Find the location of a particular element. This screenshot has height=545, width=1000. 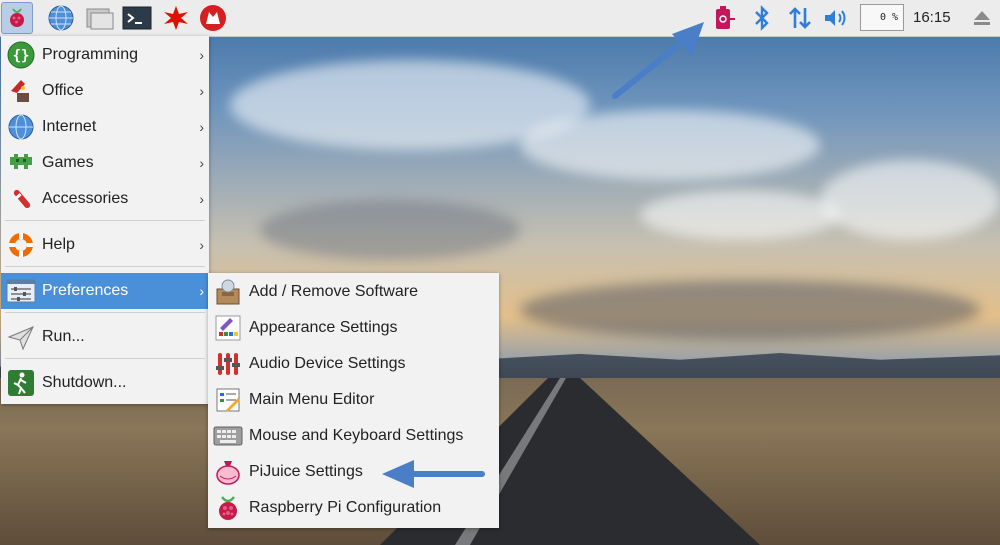

menu-item-label: Appearance Settings is located at coordinates (323, 327).